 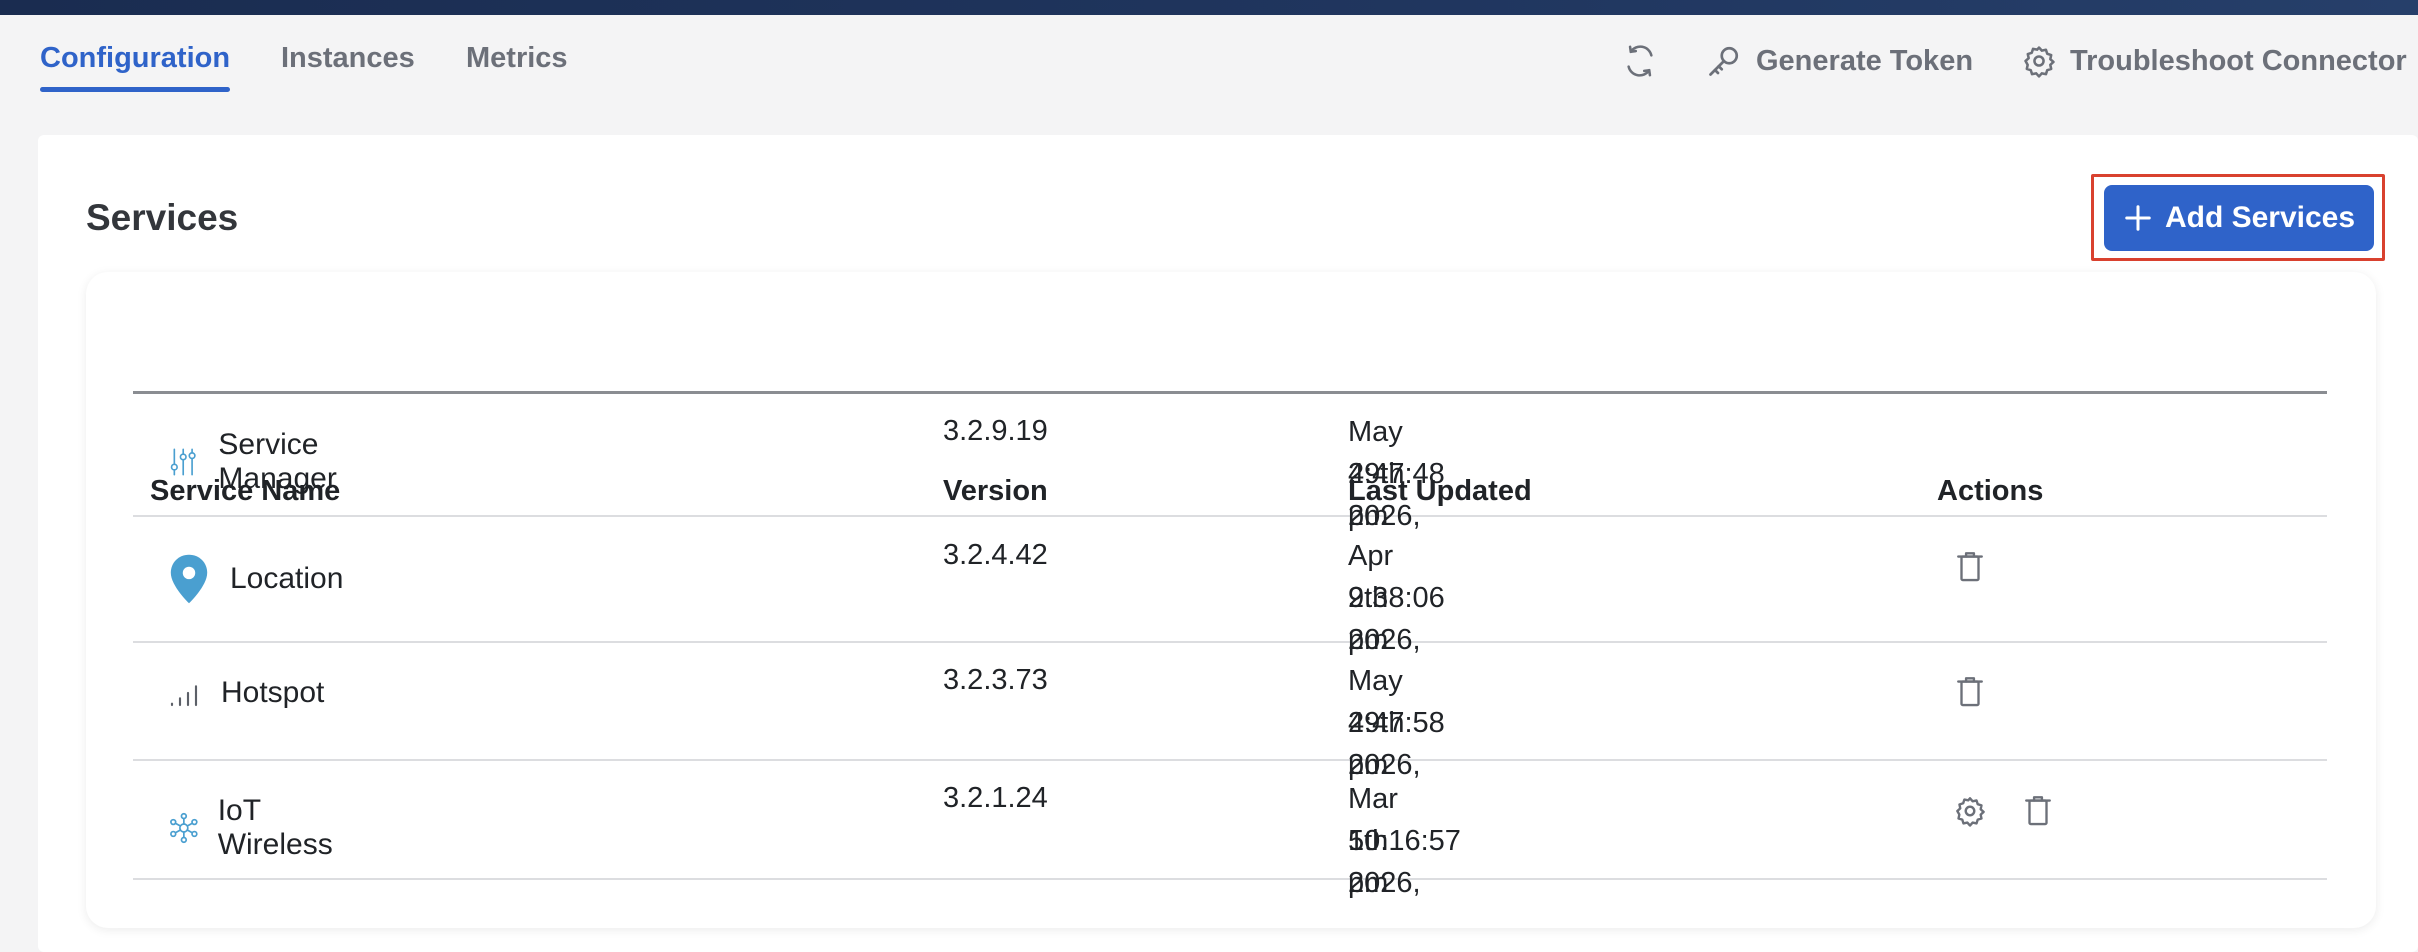 I want to click on tab-instances: Instances, so click(x=348, y=69).